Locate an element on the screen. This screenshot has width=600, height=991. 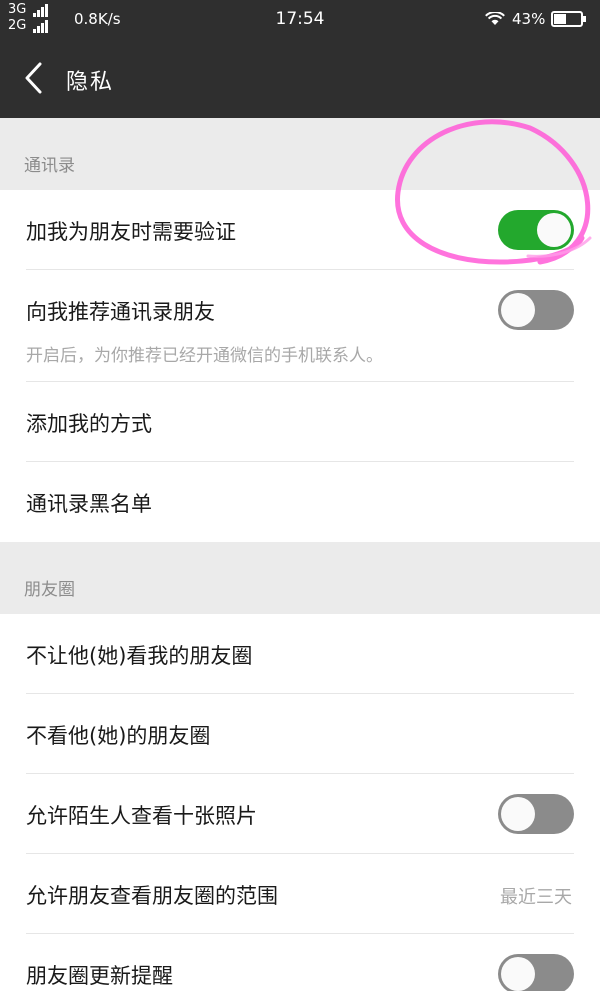
toggle-verify-friend is located at coordinates (536, 230).